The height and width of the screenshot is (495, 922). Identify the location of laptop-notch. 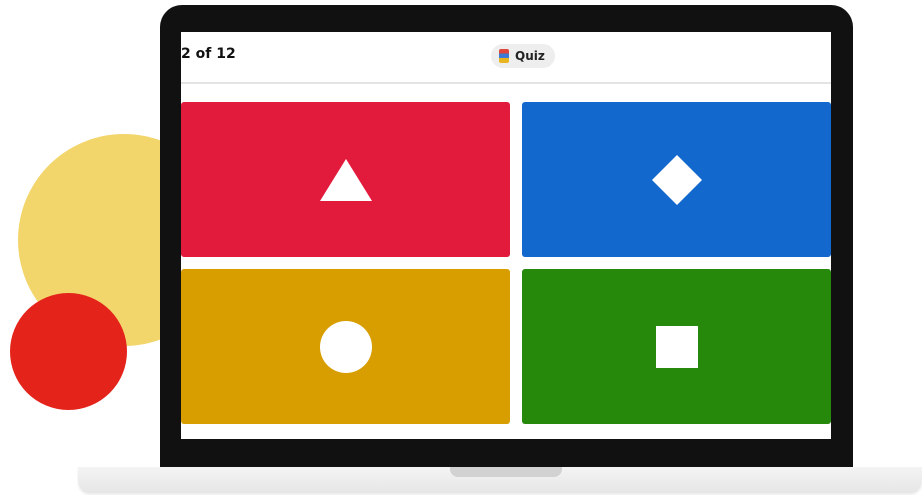
(506, 472).